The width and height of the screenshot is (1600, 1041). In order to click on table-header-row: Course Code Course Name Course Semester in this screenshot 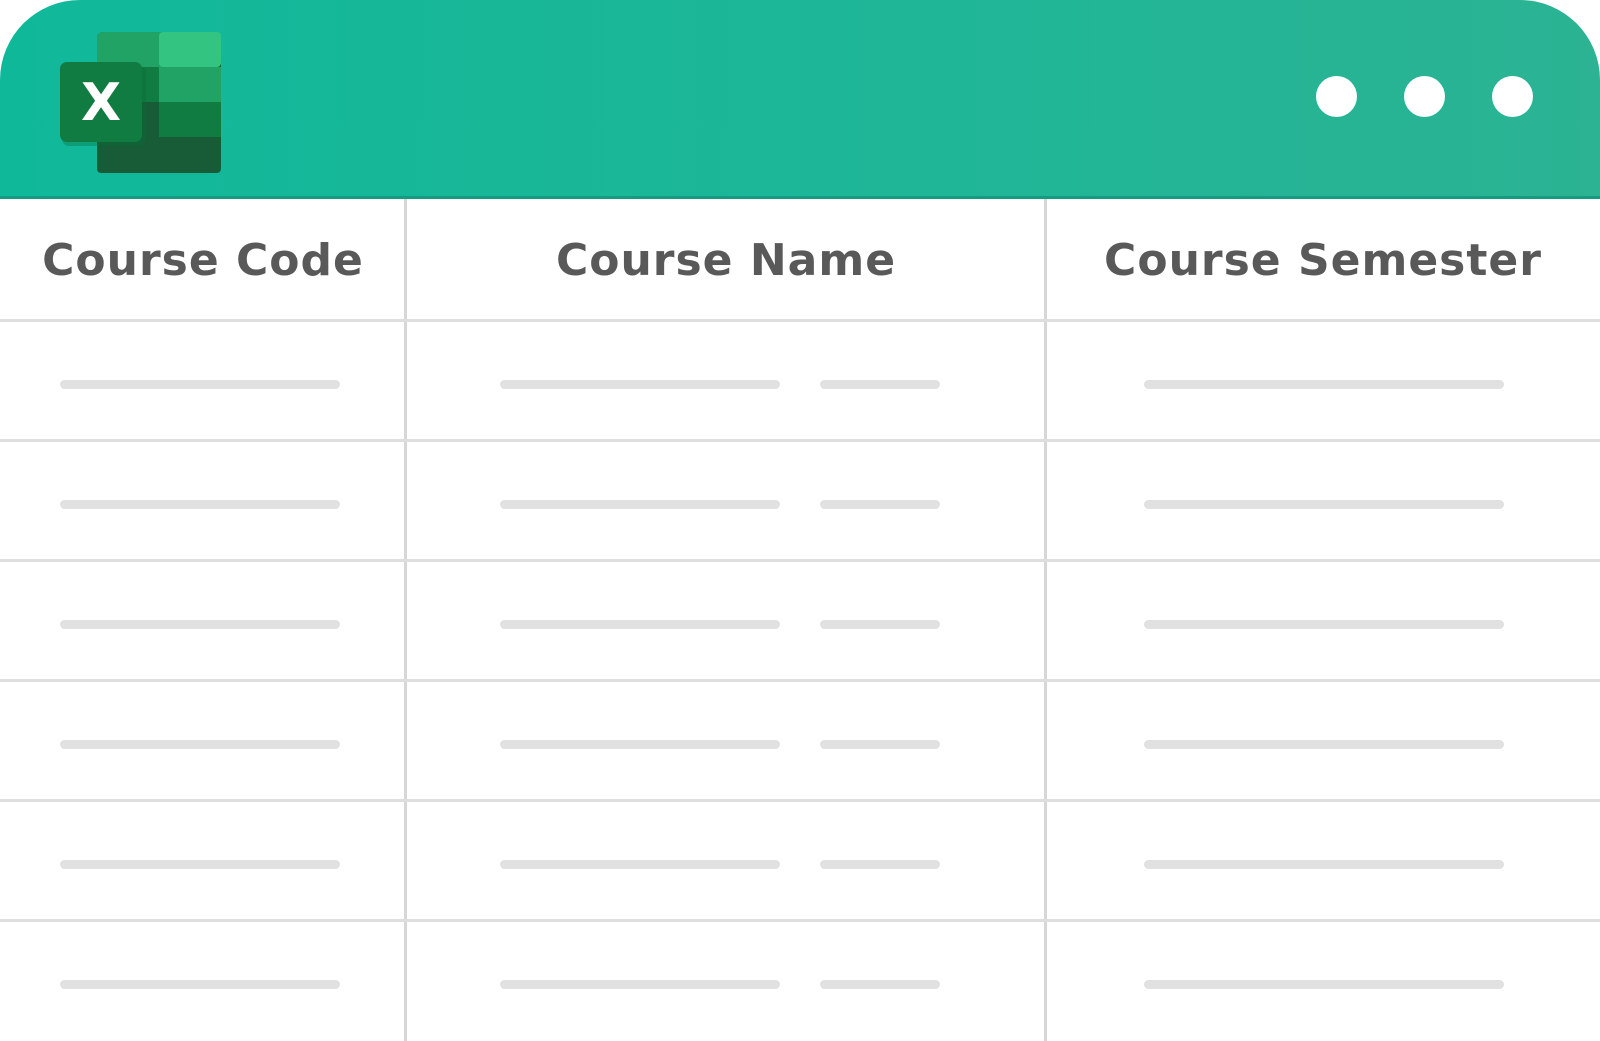, I will do `click(800, 260)`.